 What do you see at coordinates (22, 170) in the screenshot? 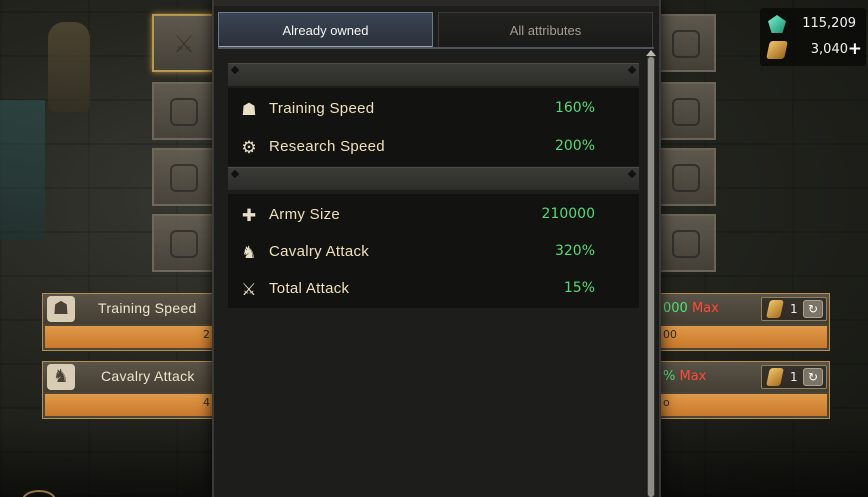
I see `banner-decoration` at bounding box center [22, 170].